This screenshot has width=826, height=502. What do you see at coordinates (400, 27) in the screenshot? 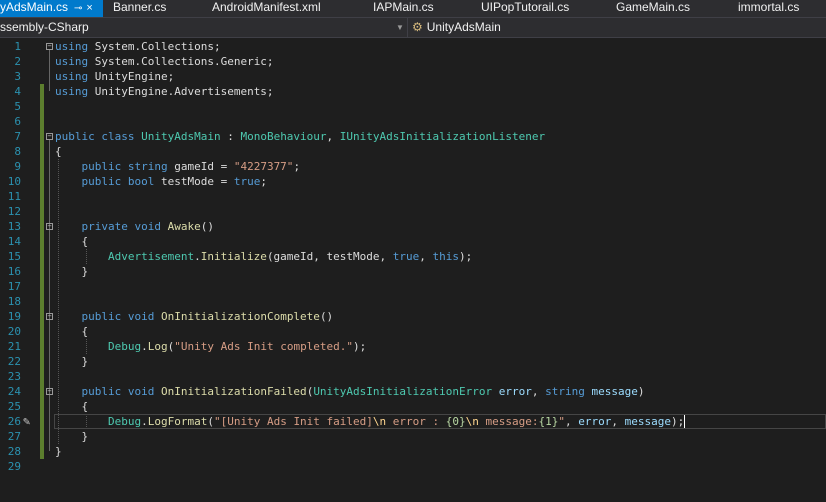
I see `chevron-down-icon: ▼` at bounding box center [400, 27].